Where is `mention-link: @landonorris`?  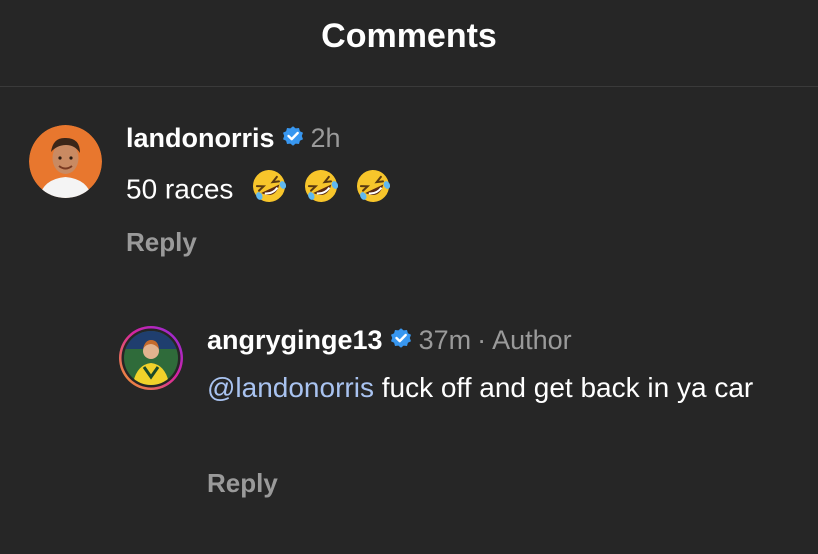 mention-link: @landonorris is located at coordinates (290, 387).